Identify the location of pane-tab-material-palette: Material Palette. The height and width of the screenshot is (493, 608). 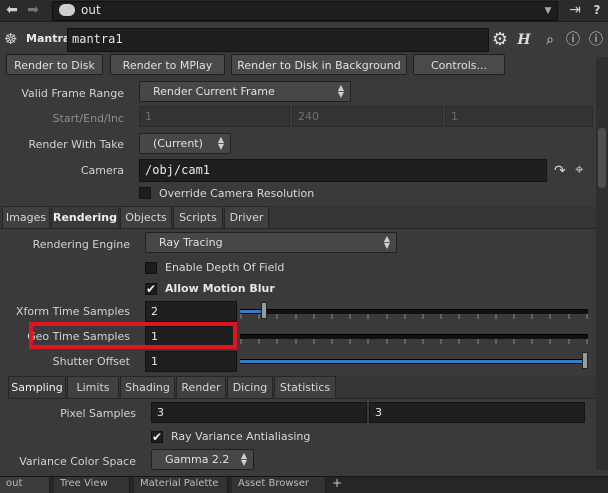
(181, 485).